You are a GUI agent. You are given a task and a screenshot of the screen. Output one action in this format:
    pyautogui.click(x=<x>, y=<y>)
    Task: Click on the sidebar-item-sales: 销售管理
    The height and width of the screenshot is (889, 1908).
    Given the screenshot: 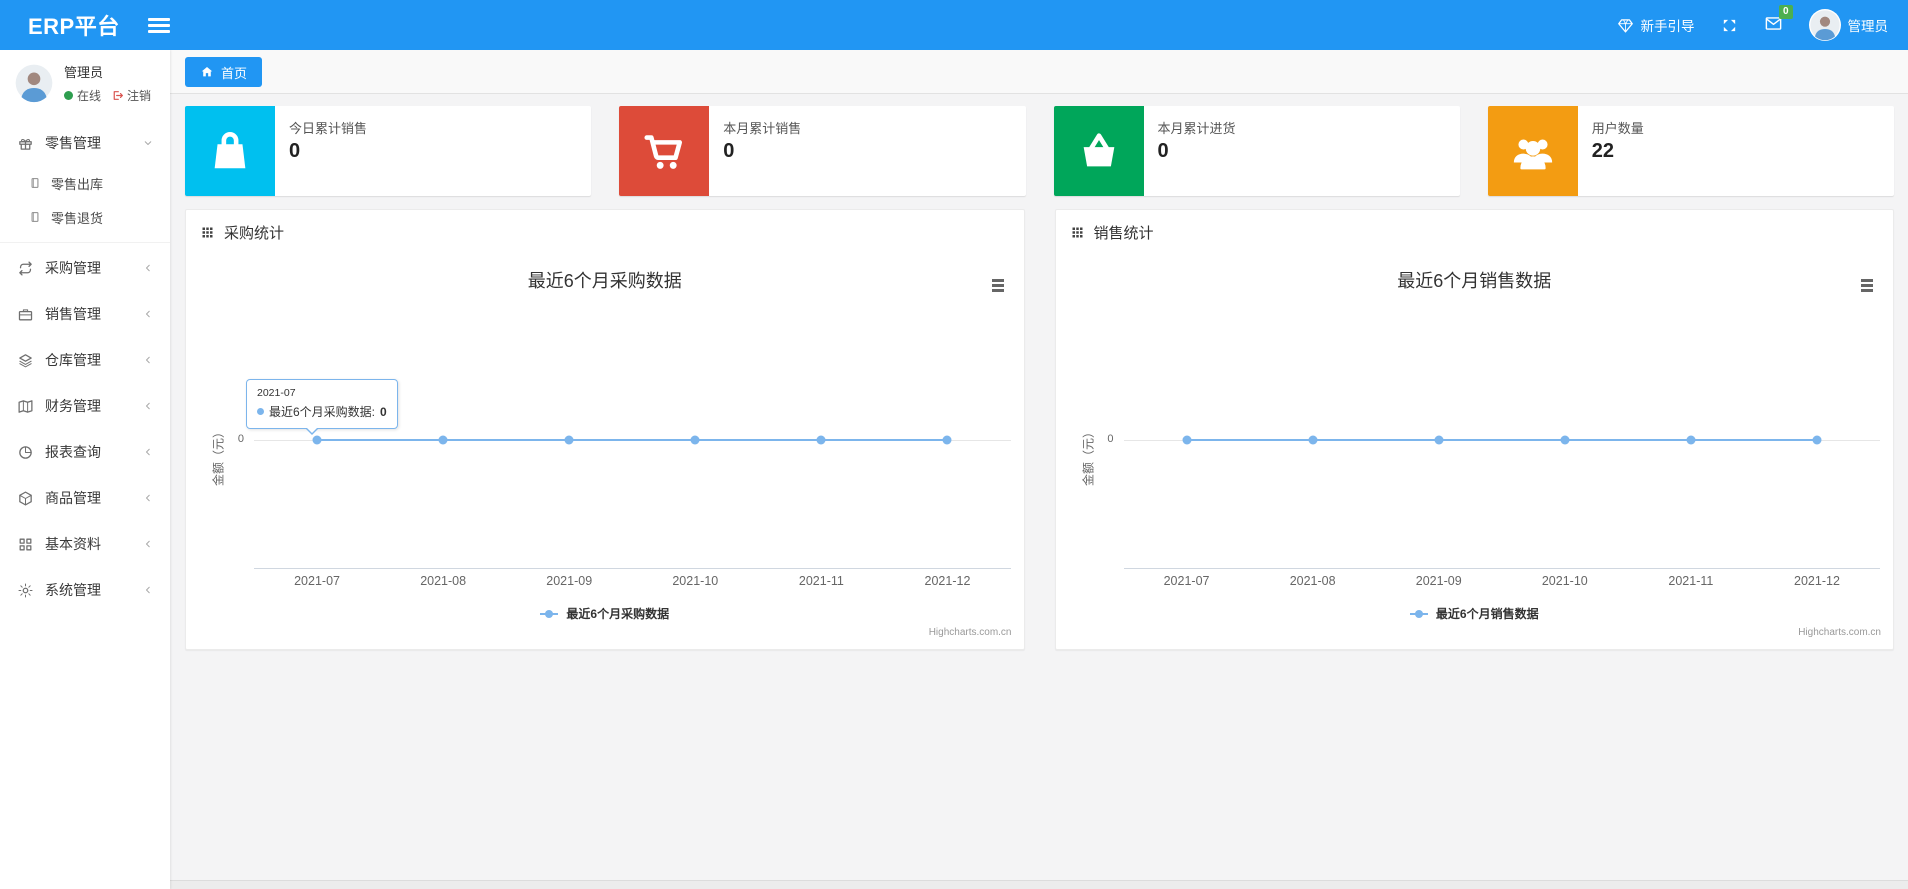 What is the action you would take?
    pyautogui.click(x=85, y=314)
    